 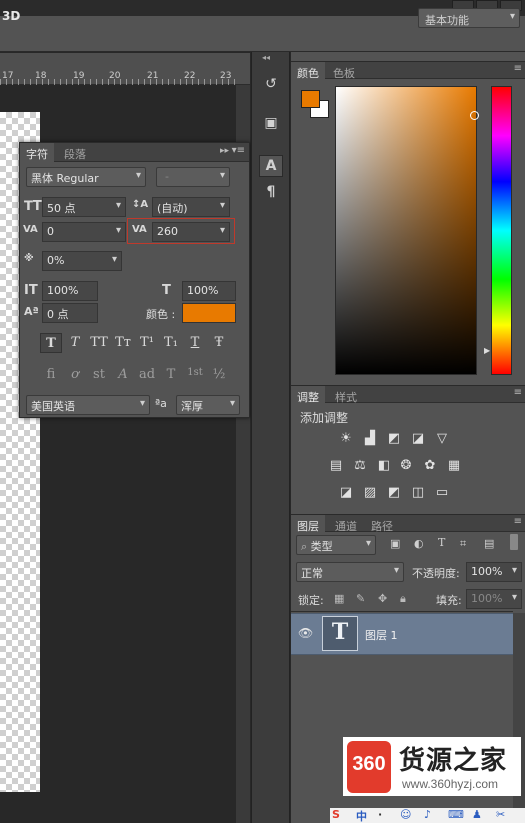 What do you see at coordinates (403, 599) in the screenshot?
I see `lock-all-icon: 🔒︎` at bounding box center [403, 599].